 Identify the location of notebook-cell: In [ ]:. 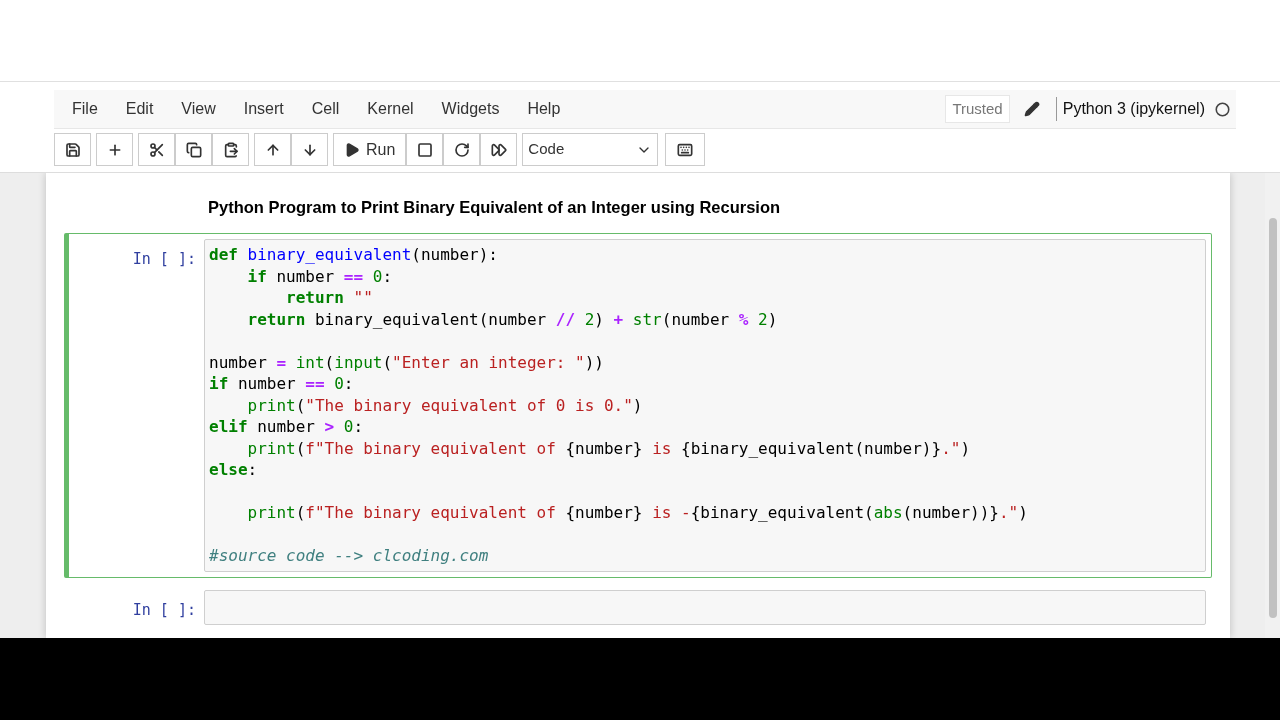
(638, 607).